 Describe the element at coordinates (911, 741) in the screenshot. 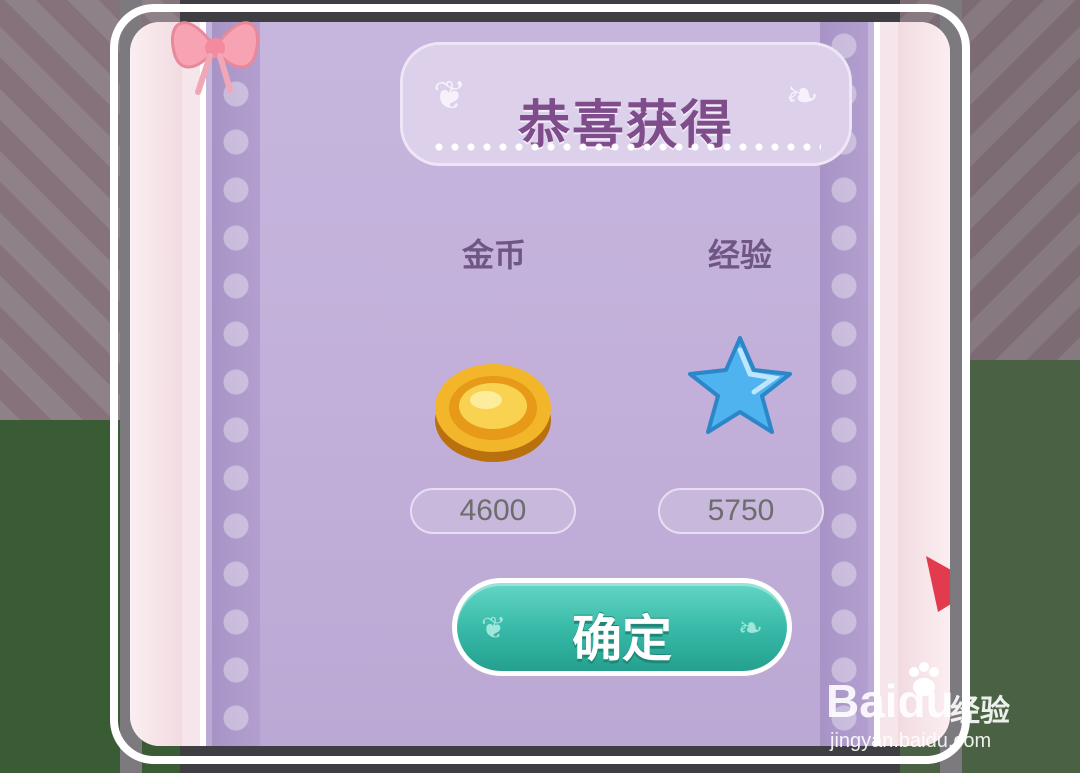

I see `watermark-url: jingyan.baidu.com` at that location.